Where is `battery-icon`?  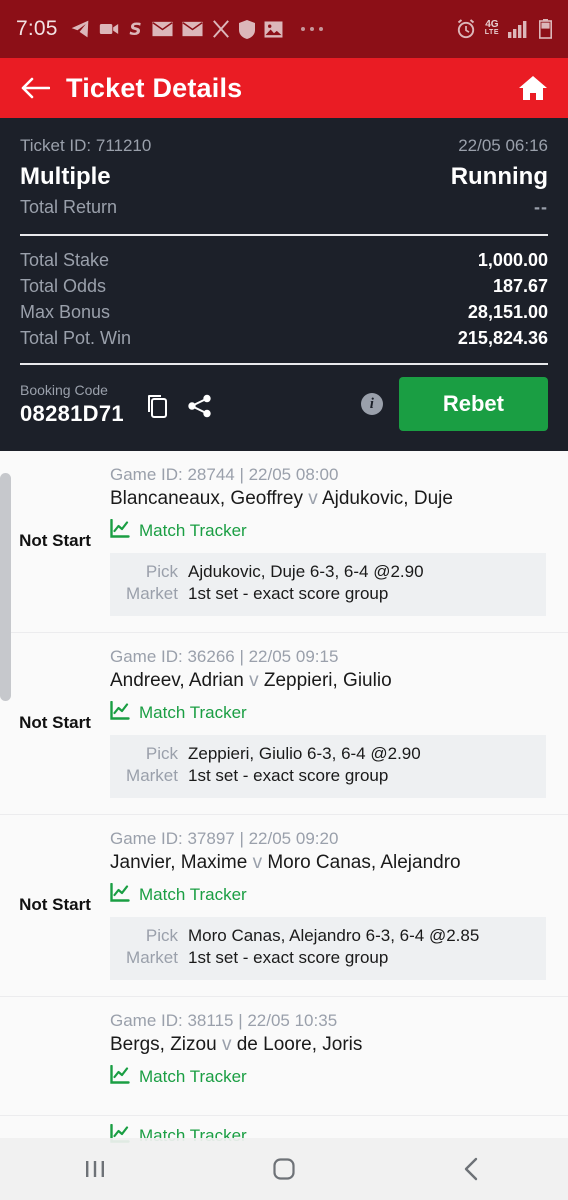 battery-icon is located at coordinates (545, 29).